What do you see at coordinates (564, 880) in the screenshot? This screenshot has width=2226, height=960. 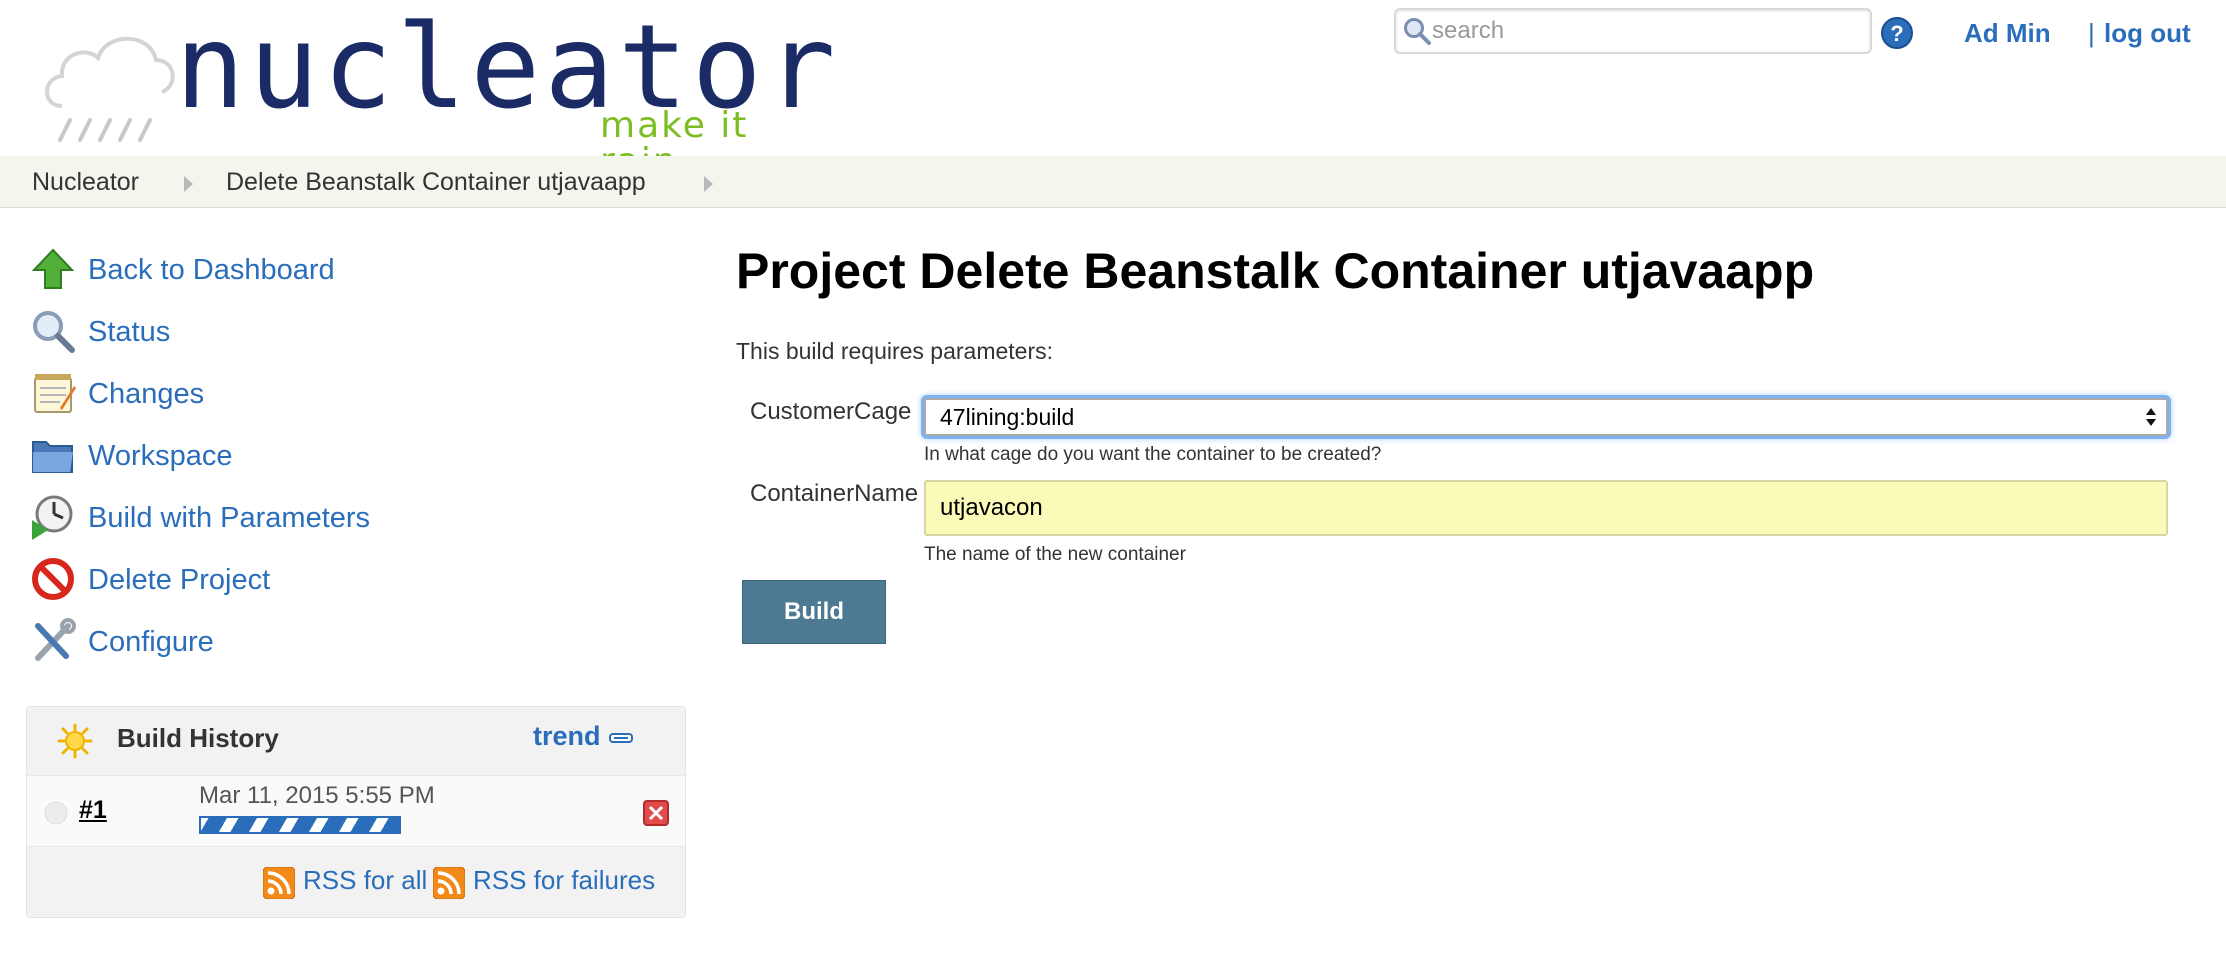 I see `rss-failures-label: RSS for failures` at bounding box center [564, 880].